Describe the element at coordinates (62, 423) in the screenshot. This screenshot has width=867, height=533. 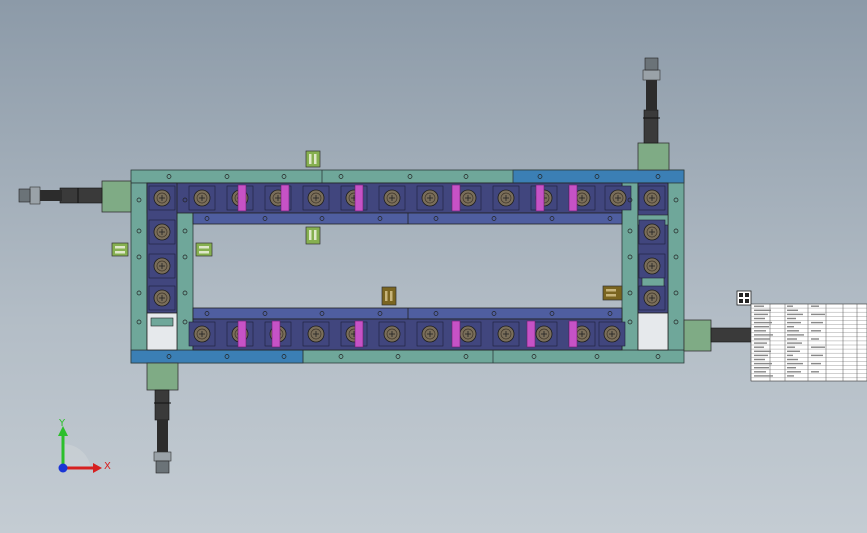
I see `y-axis-label: Y` at that location.